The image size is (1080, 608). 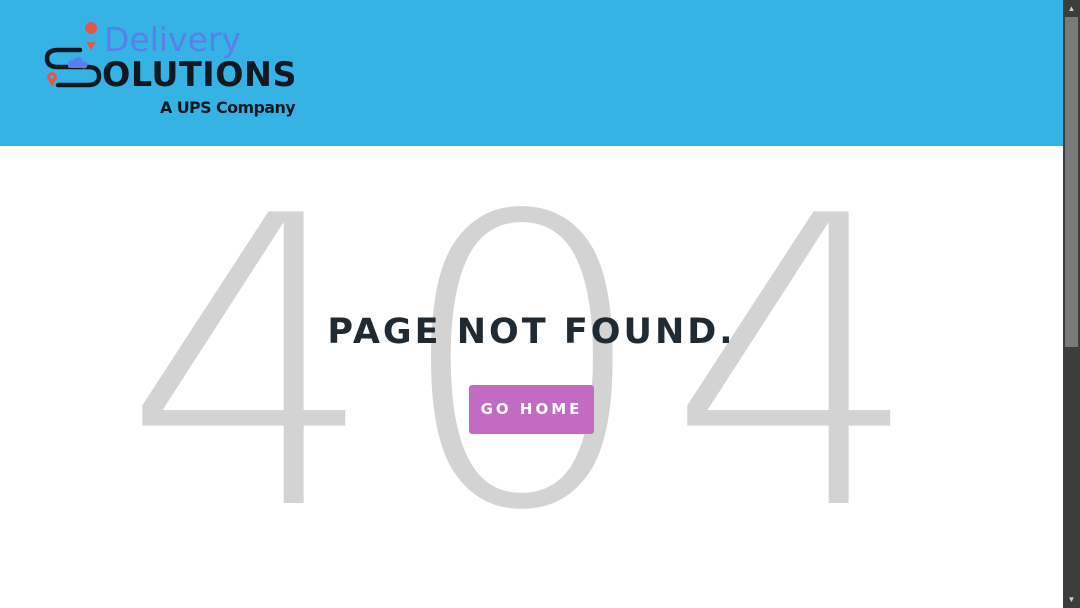 I want to click on bottom-location-pin-icon, so click(x=52, y=79).